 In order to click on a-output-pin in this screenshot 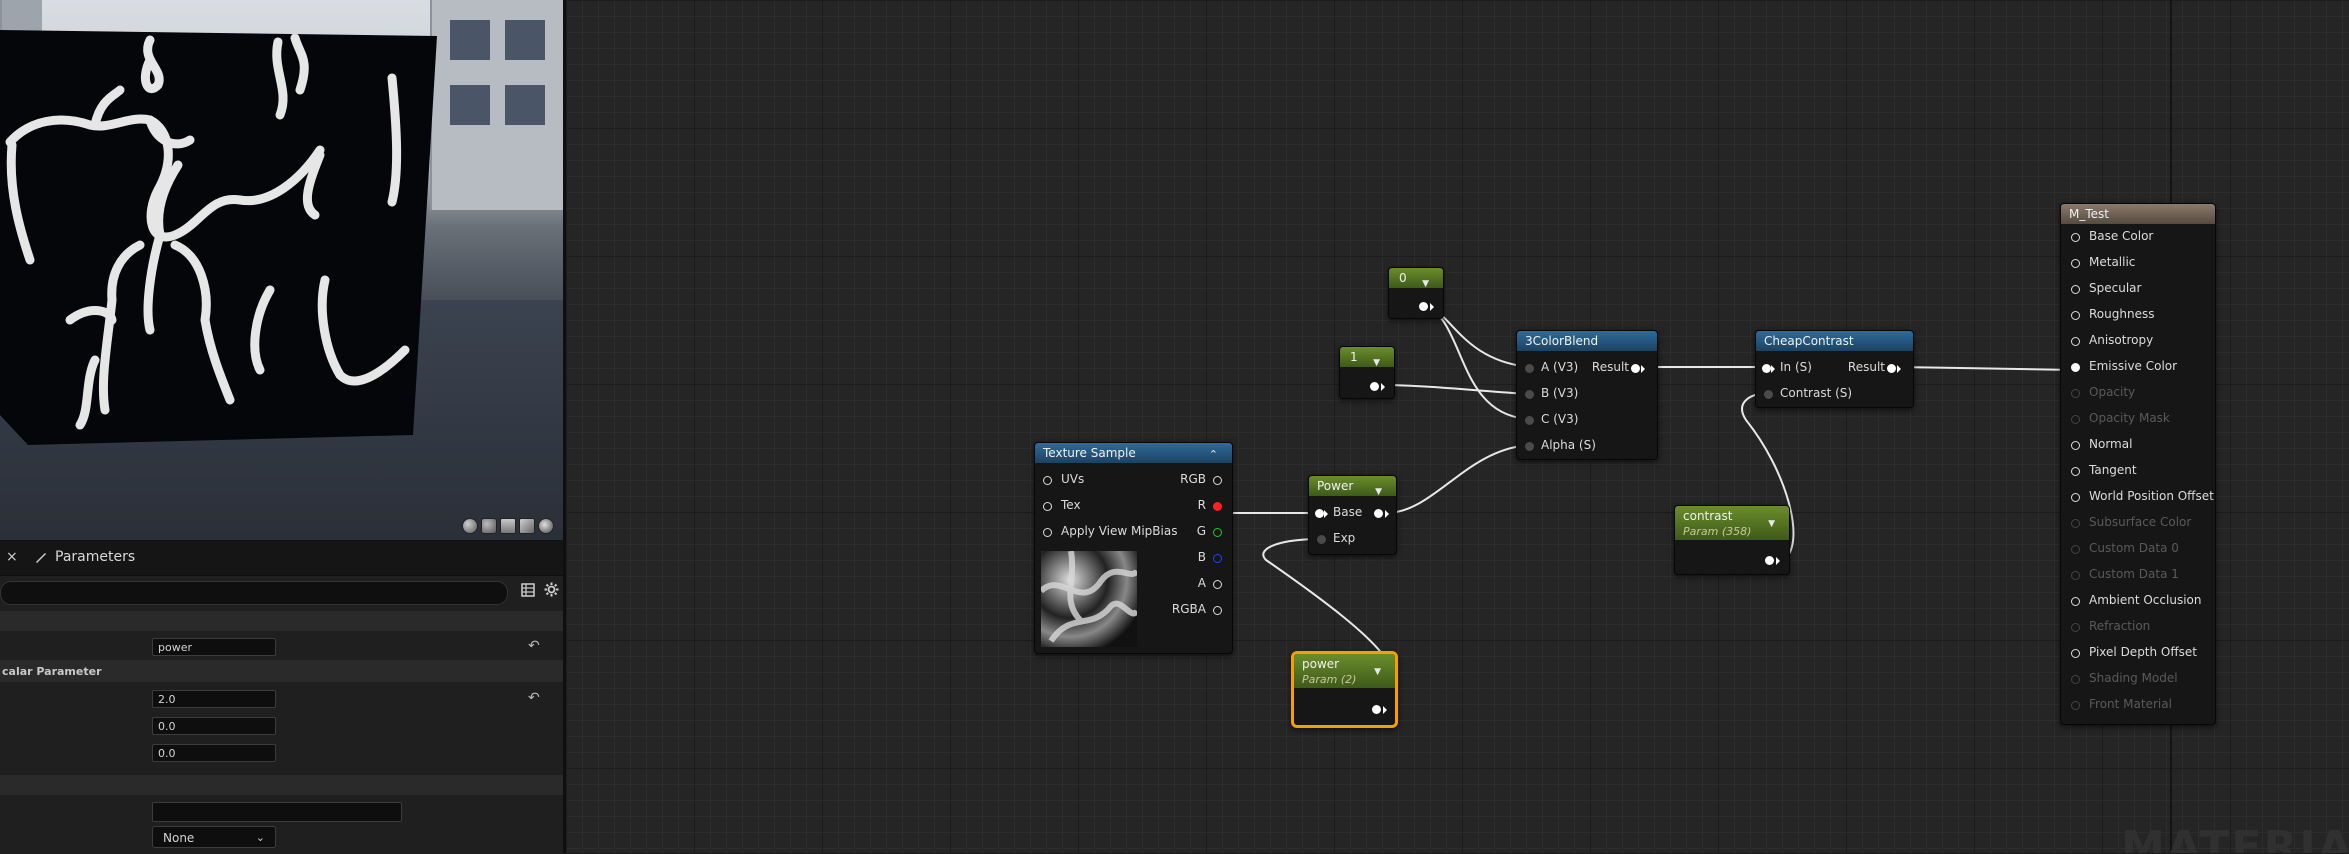, I will do `click(1217, 584)`.